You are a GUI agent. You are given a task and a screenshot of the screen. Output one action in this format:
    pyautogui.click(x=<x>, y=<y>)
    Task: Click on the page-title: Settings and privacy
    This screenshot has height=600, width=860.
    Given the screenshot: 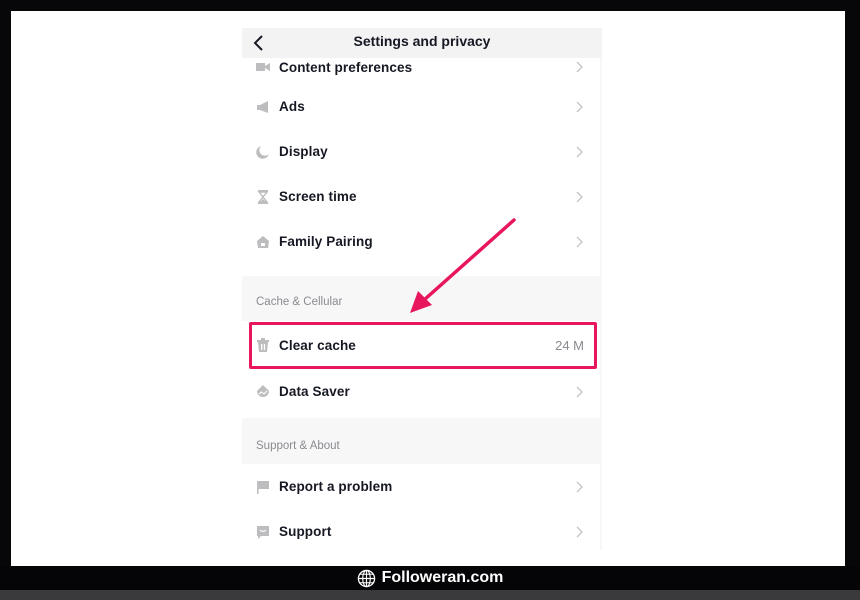 What is the action you would take?
    pyautogui.click(x=422, y=41)
    